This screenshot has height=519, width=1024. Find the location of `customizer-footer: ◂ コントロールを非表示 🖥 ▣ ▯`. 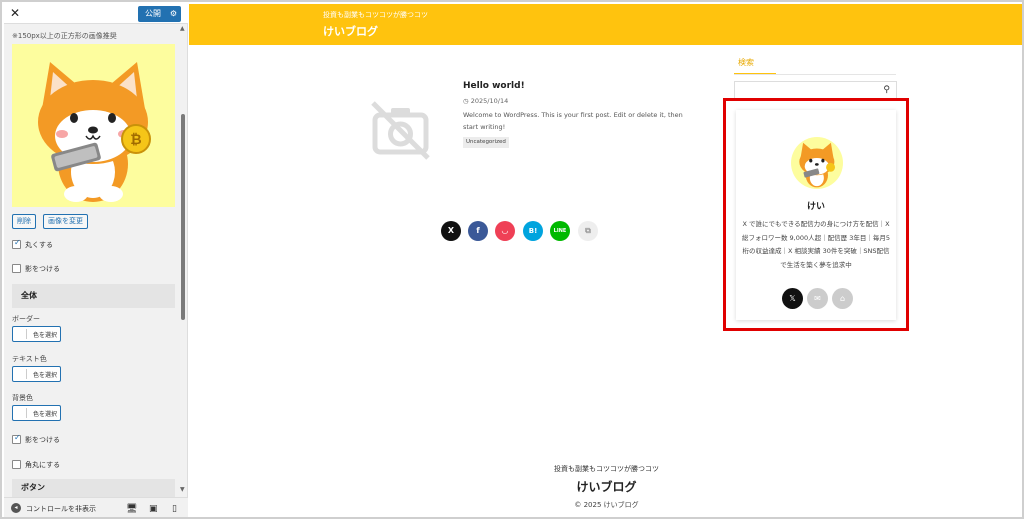

customizer-footer: ◂ コントロールを非表示 🖥 ▣ ▯ is located at coordinates (96, 507).